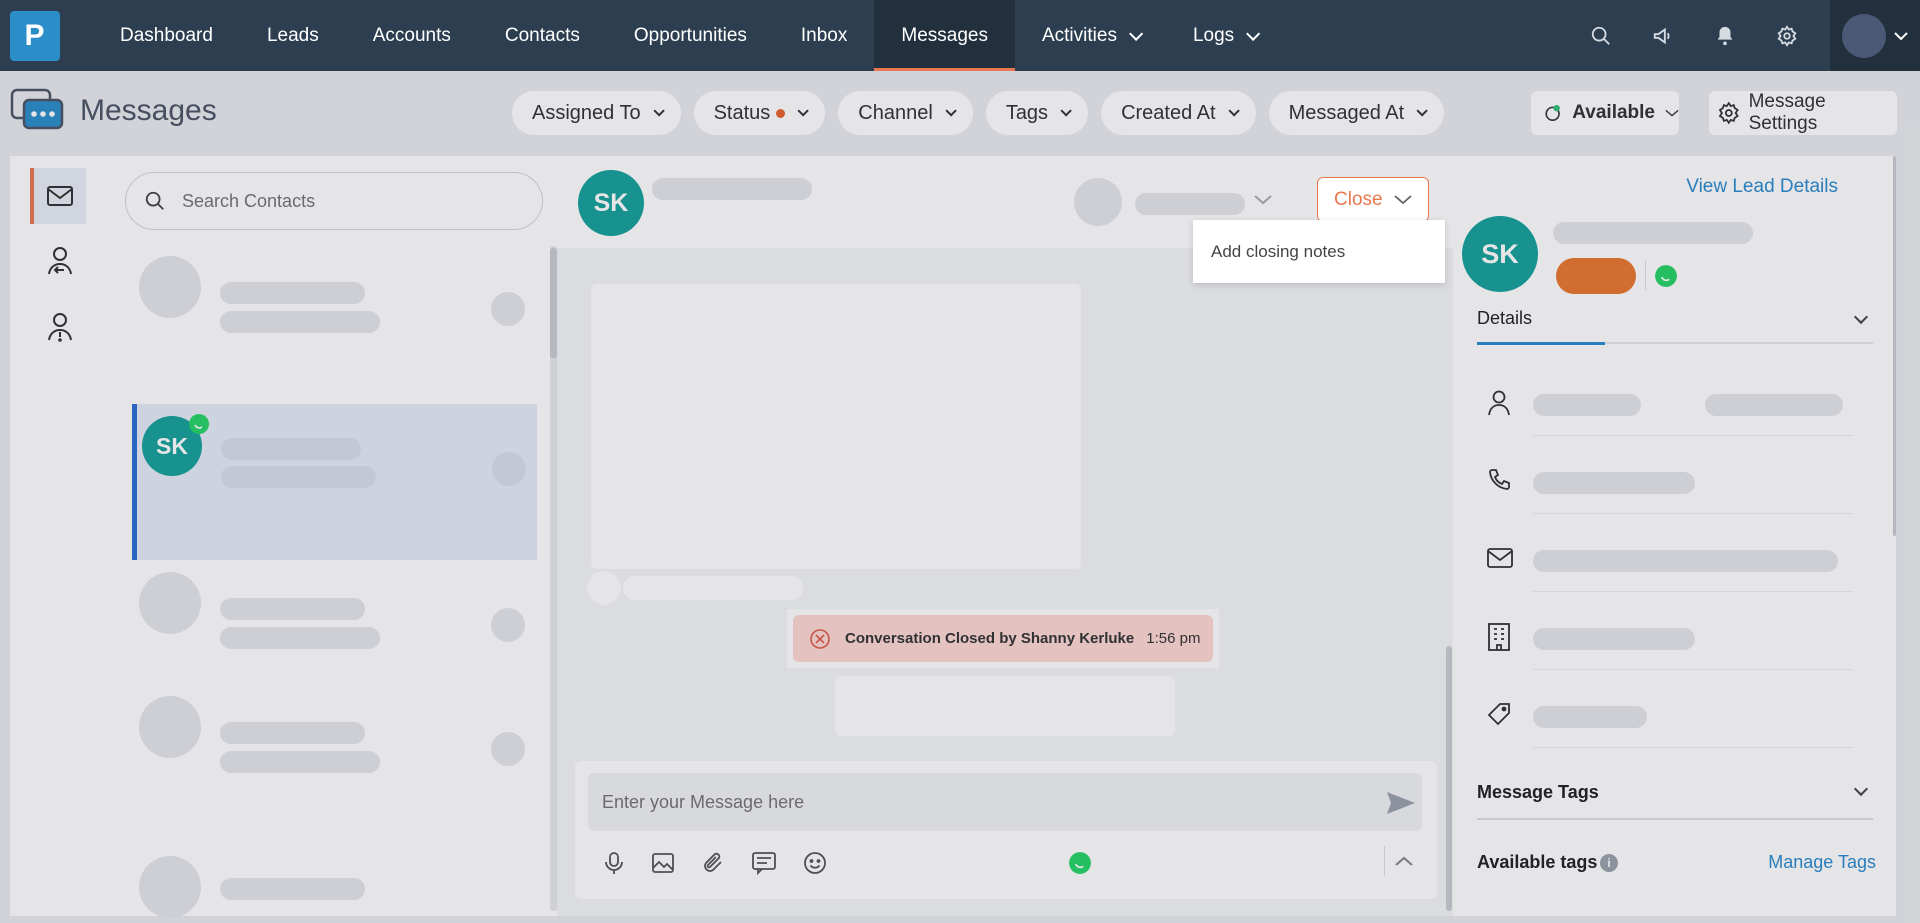 The height and width of the screenshot is (923, 1920). Describe the element at coordinates (1663, 35) in the screenshot. I see `megaphone-icon` at that location.